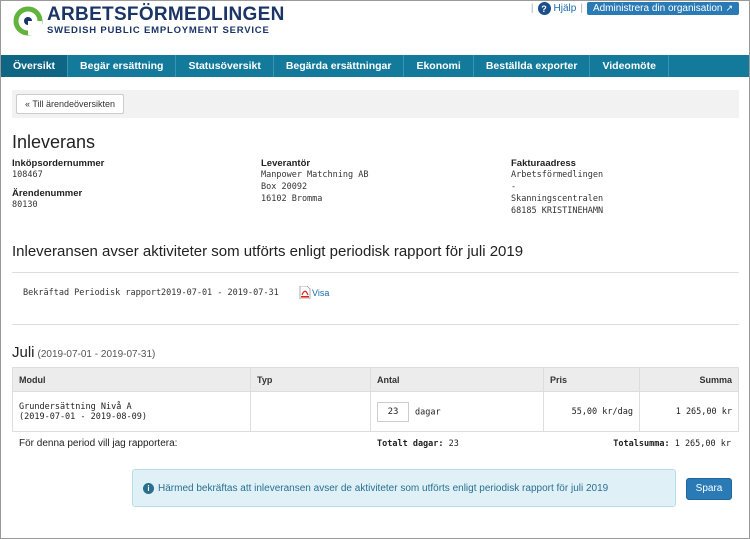 This screenshot has height=539, width=750. I want to click on po-label: Inköpsordernummer, so click(58, 163).